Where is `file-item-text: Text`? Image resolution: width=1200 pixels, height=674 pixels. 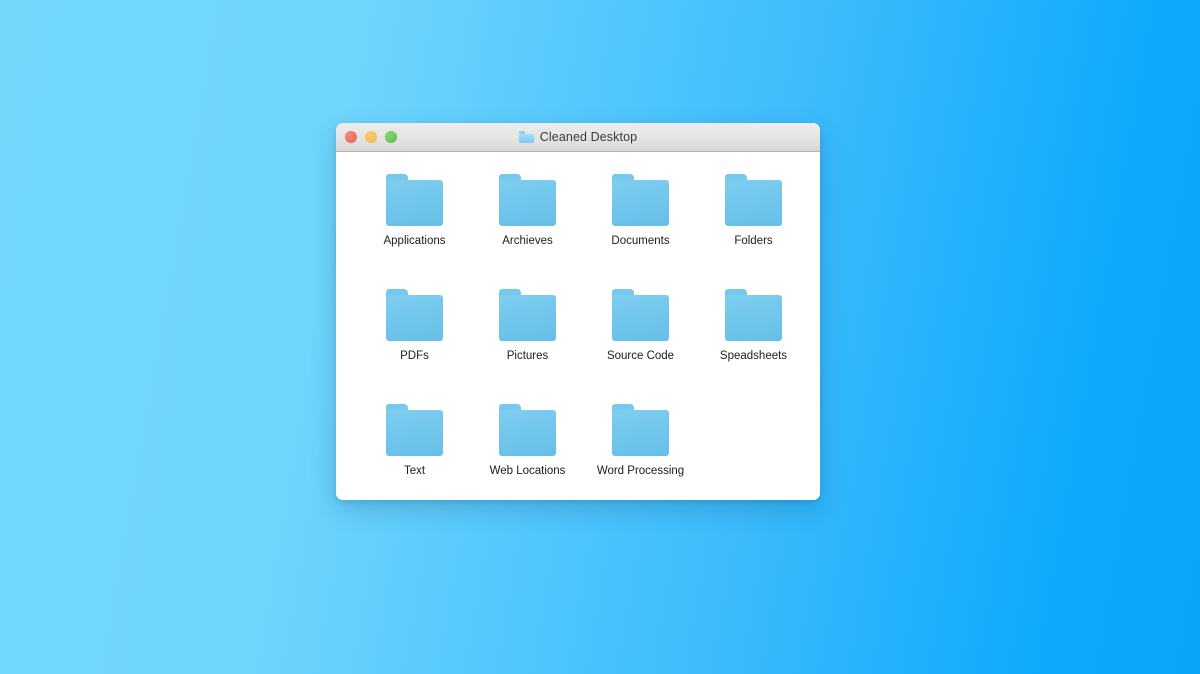
file-item-text: Text is located at coordinates (414, 438).